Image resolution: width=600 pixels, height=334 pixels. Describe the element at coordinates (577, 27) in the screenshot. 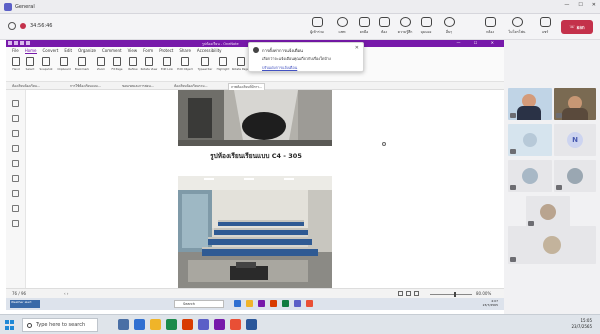

I see `leave-button: ☏ ออก` at that location.